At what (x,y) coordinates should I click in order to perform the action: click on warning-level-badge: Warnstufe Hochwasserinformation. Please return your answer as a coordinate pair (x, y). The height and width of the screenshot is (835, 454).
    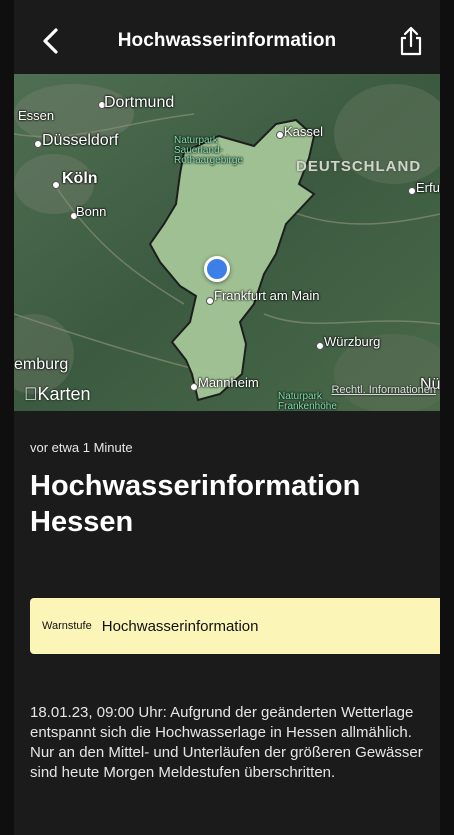
    Looking at the image, I should click on (235, 626).